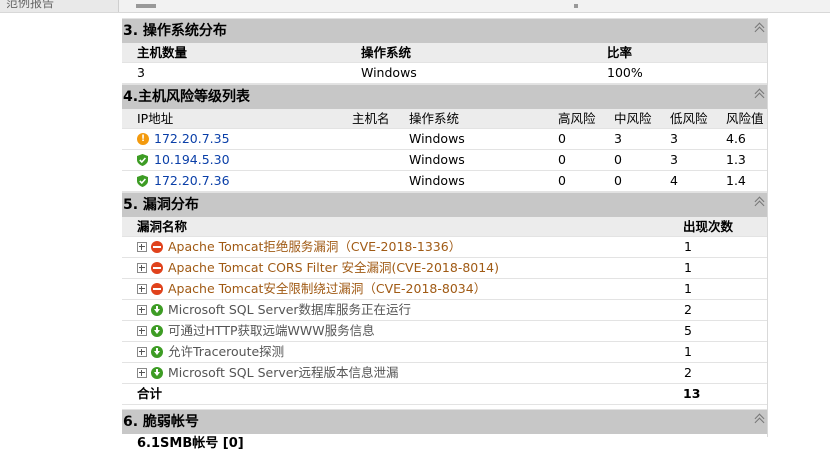 The width and height of the screenshot is (830, 454). I want to click on table-row: 10.194.5.30 Windows 0 0 3 1.3, so click(444, 160).